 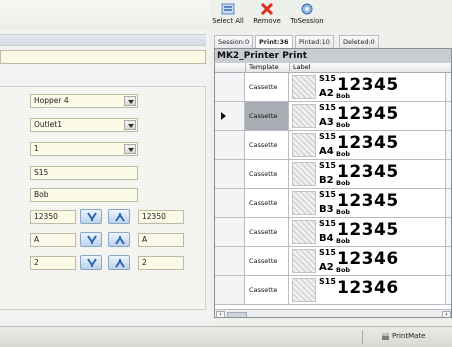 I want to click on table-row: Cassette S15 12345 A2 Bob, so click(x=333, y=87).